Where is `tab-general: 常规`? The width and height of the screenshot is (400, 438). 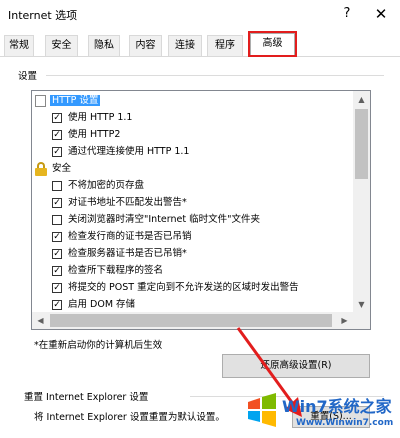
tab-general: 常规 is located at coordinates (19, 45).